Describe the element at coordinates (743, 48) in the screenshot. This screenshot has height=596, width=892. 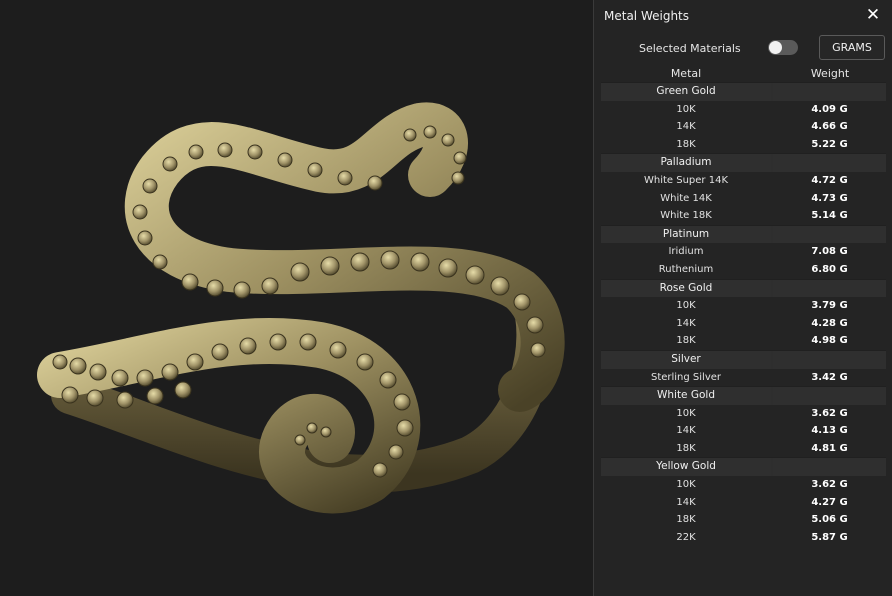
I see `panel-controls: Selected Materials GRAMS` at that location.